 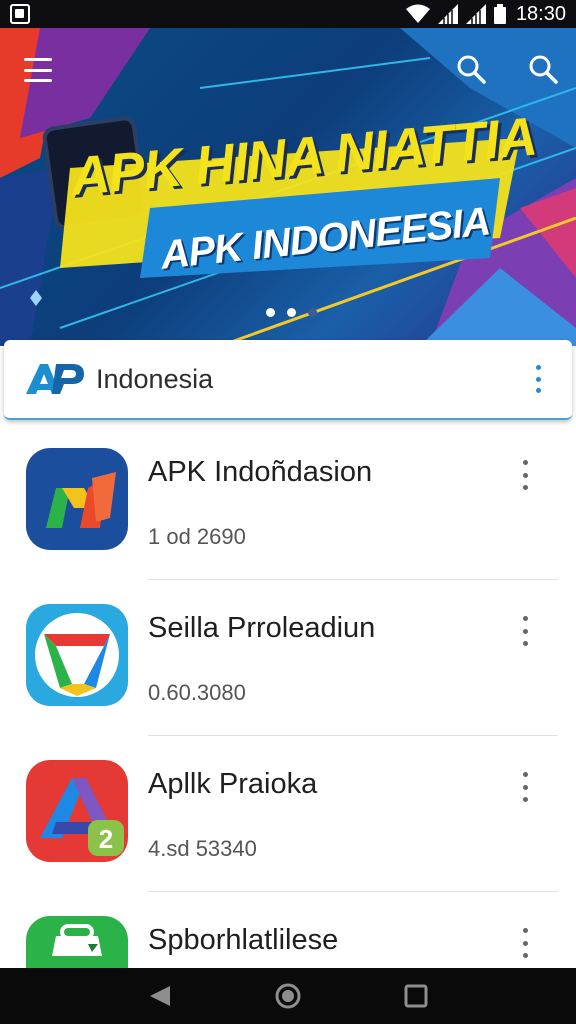 I want to click on battery-icon, so click(x=499, y=14).